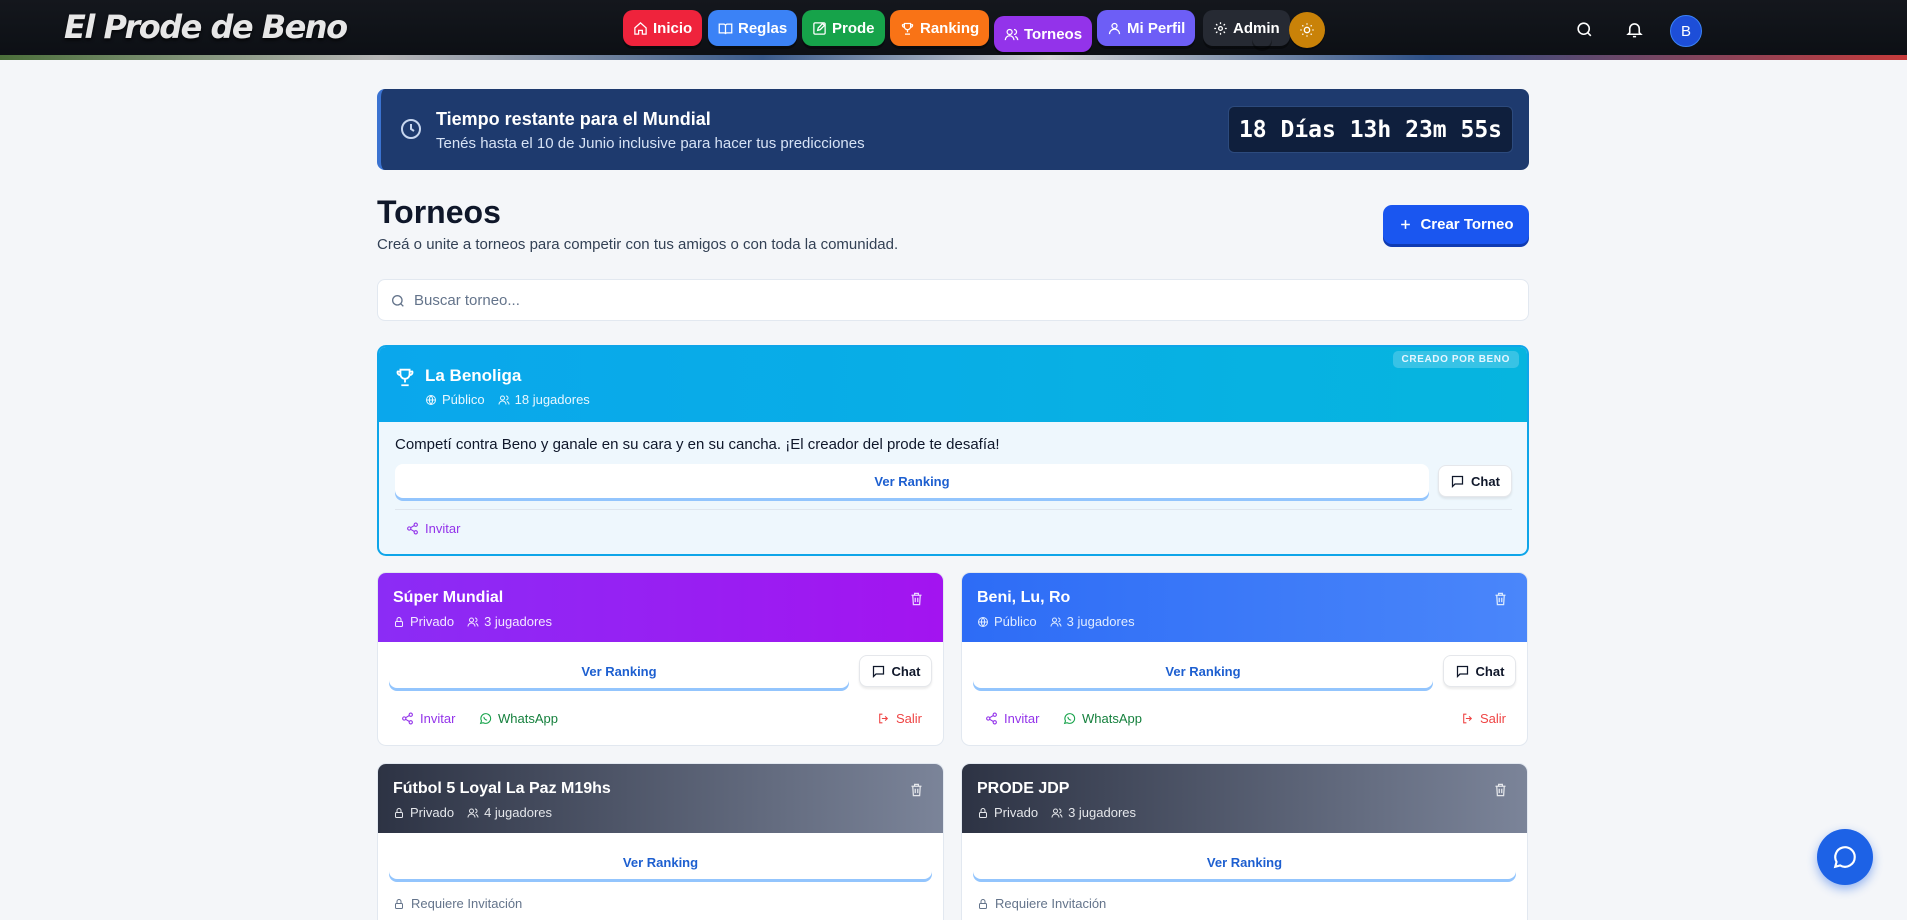  What do you see at coordinates (1114, 28) in the screenshot?
I see `user-icon` at bounding box center [1114, 28].